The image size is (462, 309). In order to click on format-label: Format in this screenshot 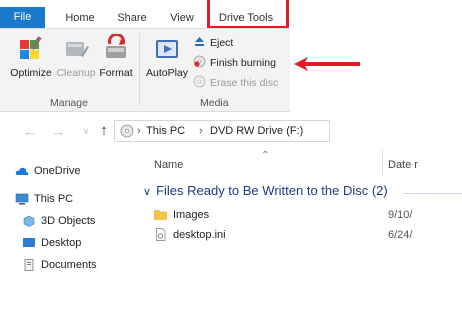, I will do `click(116, 73)`.